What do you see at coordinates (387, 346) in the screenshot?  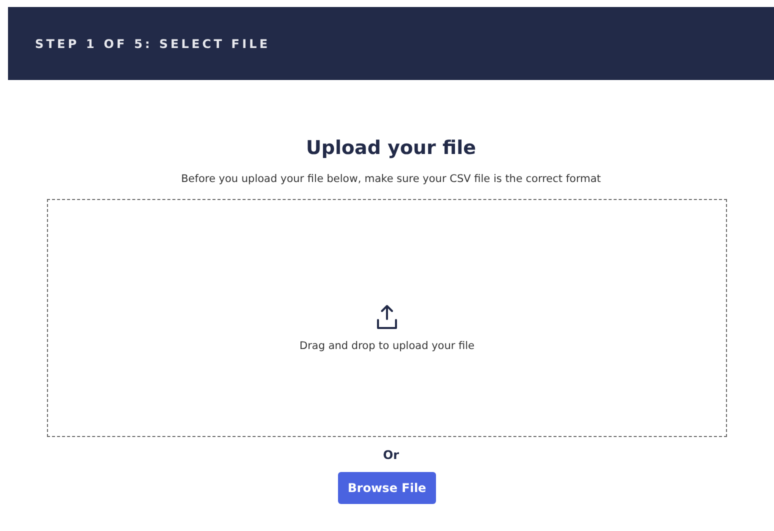 I see `drop-zone-text: Drag and drop to upload your file` at bounding box center [387, 346].